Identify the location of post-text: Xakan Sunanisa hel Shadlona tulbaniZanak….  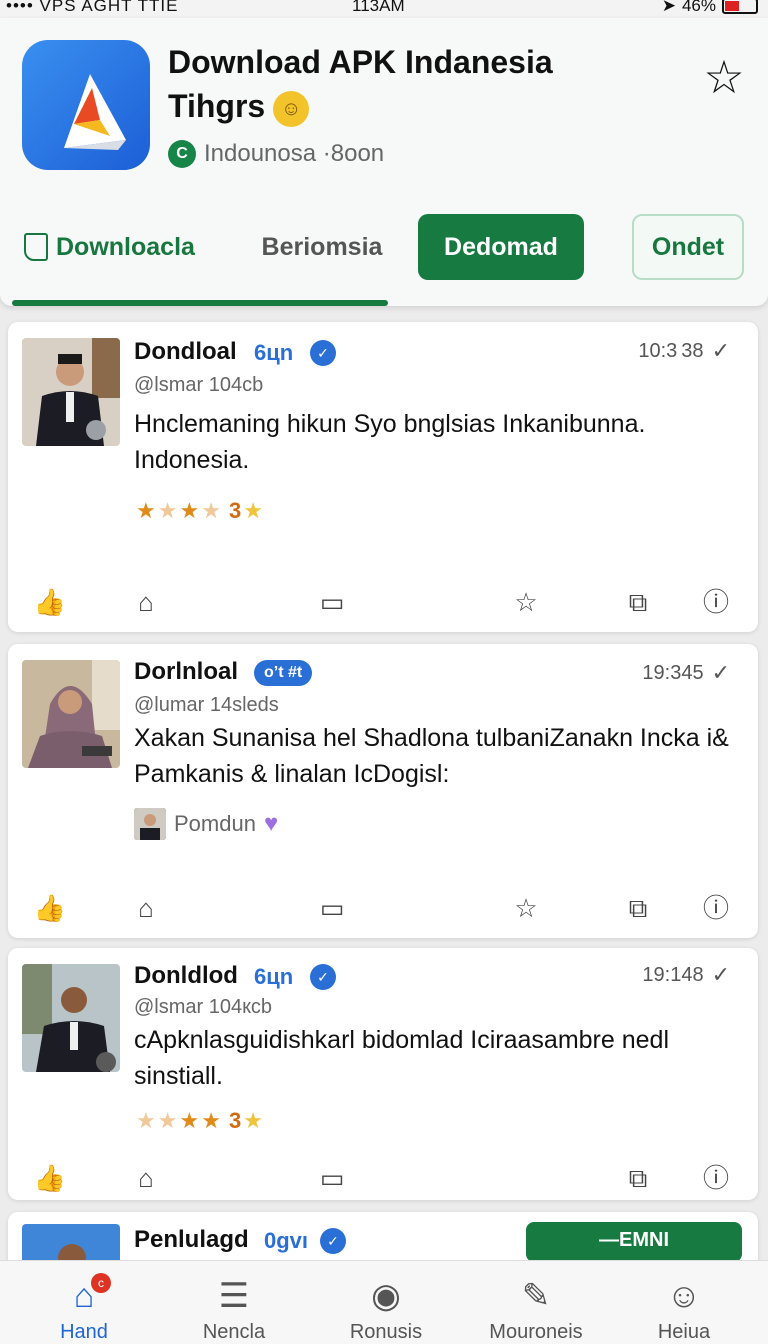
(431, 756).